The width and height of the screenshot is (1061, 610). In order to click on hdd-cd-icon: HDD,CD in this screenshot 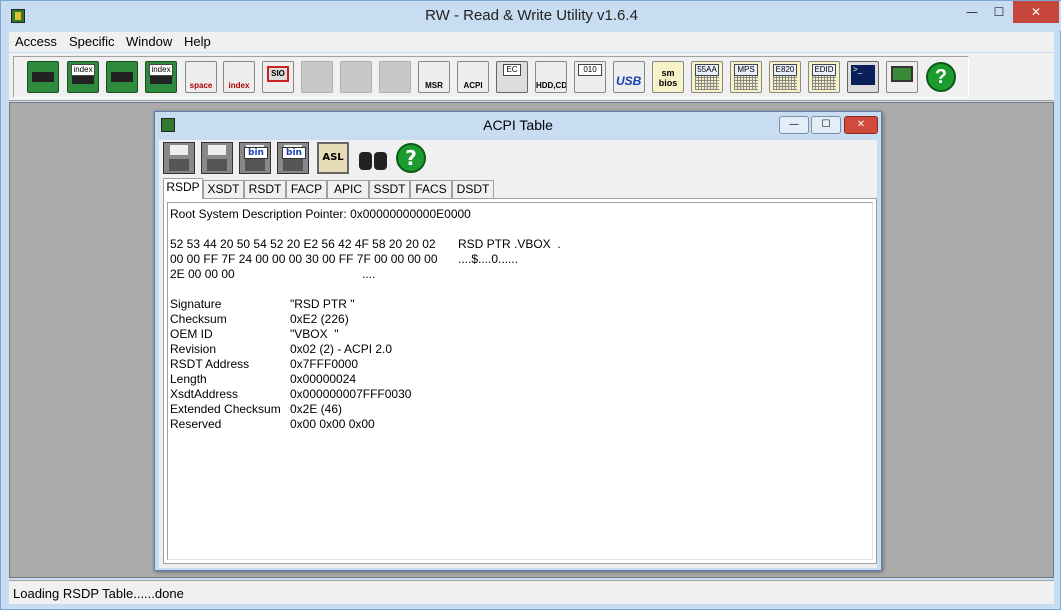, I will do `click(551, 77)`.